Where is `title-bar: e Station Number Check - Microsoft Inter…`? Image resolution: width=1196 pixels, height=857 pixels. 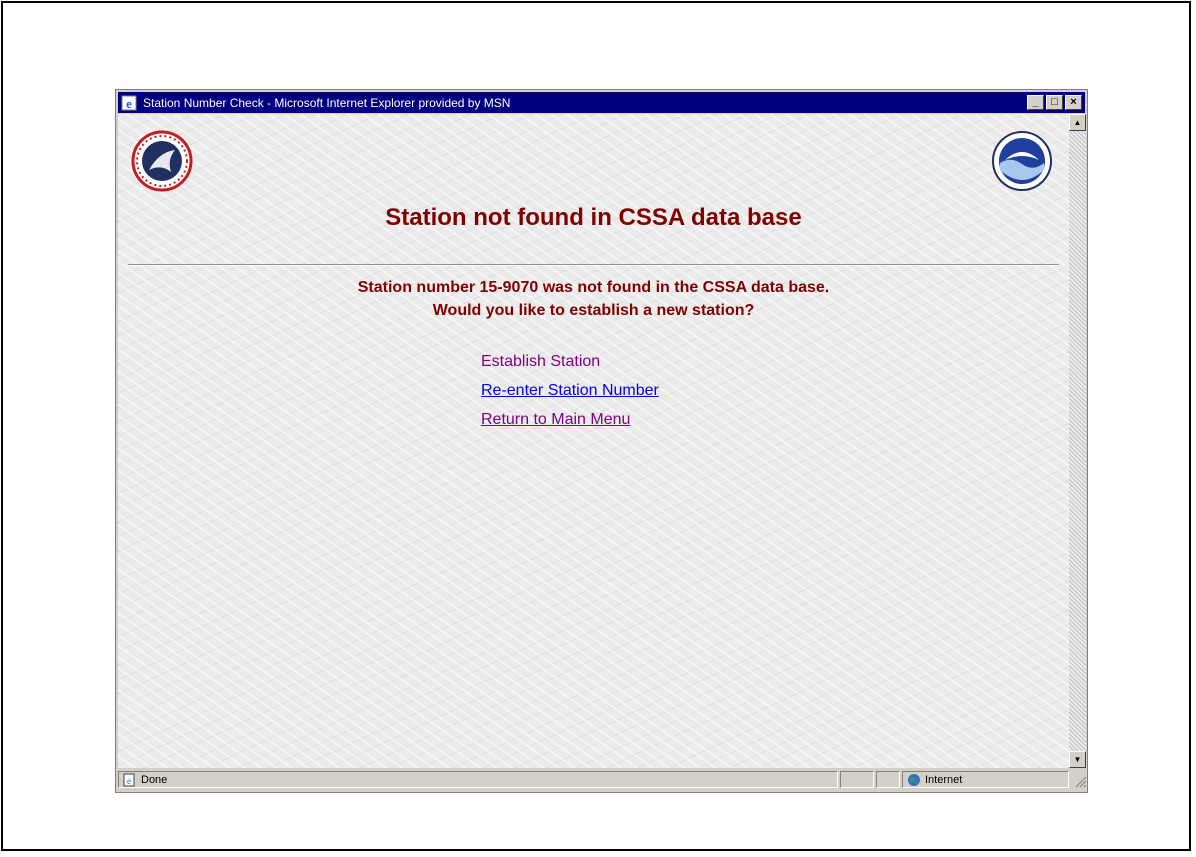 title-bar: e Station Number Check - Microsoft Inter… is located at coordinates (601, 102).